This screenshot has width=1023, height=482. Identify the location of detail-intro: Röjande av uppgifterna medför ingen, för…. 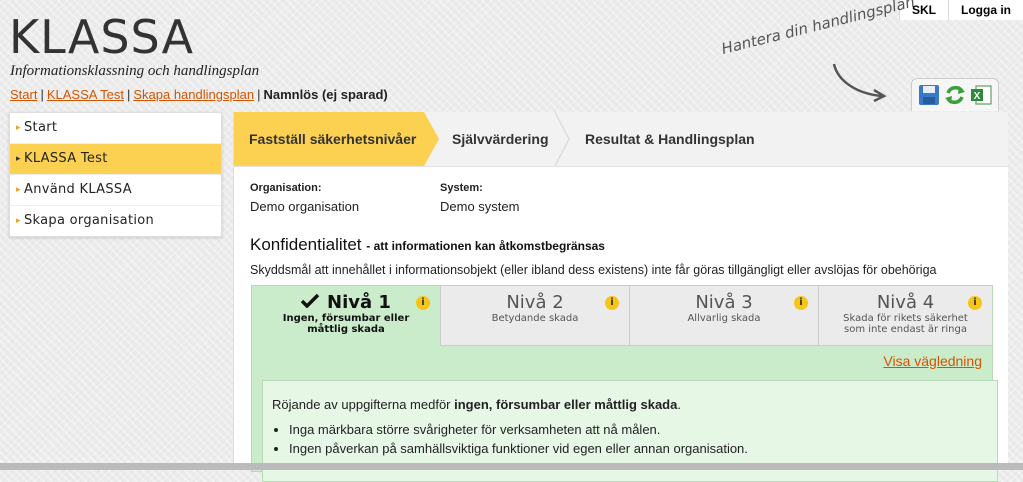
(634, 404).